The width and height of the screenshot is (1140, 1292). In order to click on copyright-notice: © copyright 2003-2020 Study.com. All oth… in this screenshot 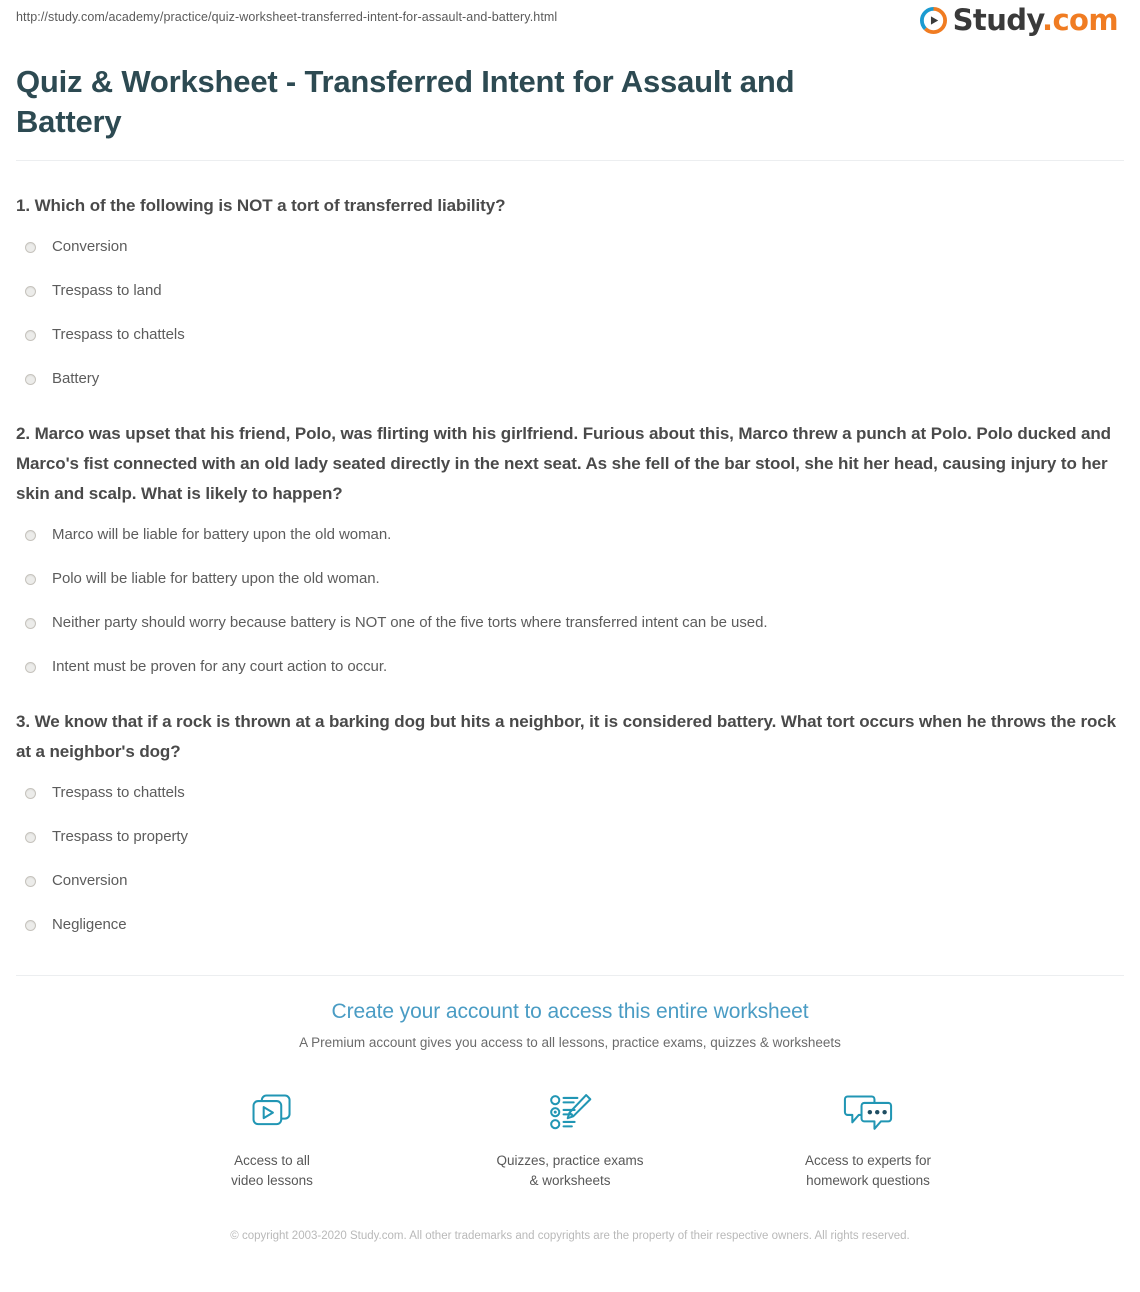, I will do `click(570, 1236)`.